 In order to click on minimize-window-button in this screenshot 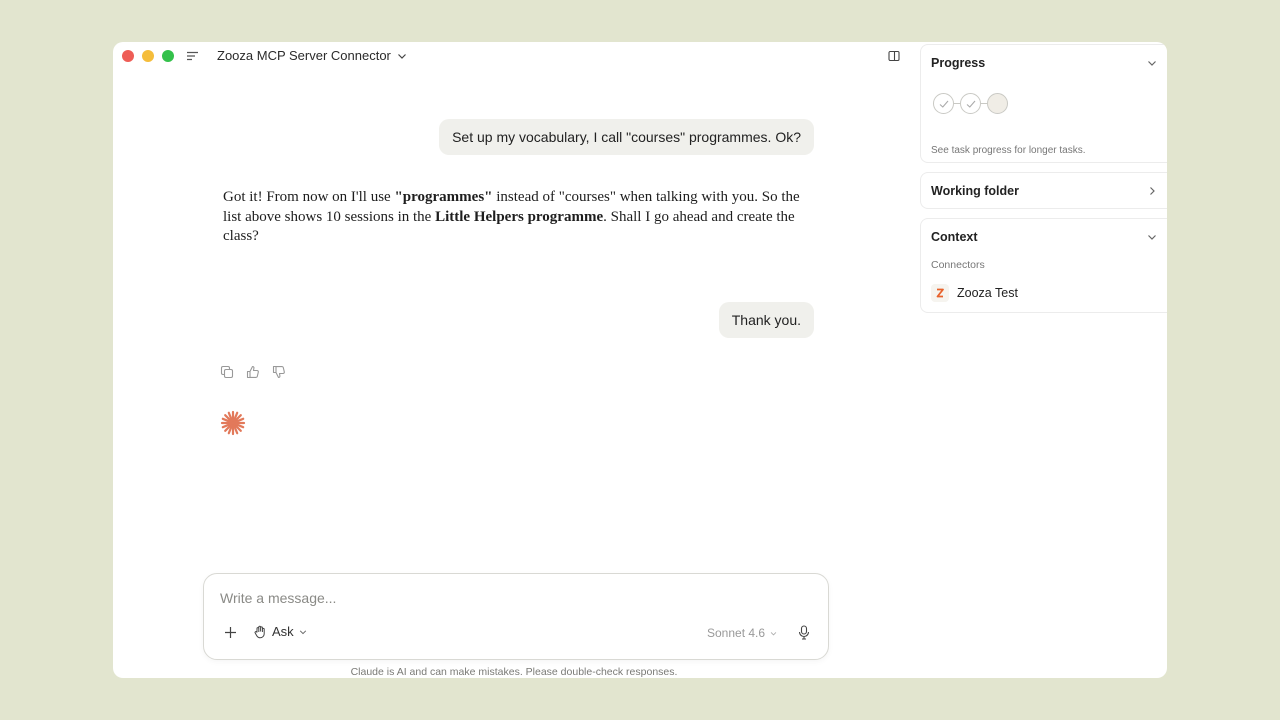, I will do `click(148, 56)`.